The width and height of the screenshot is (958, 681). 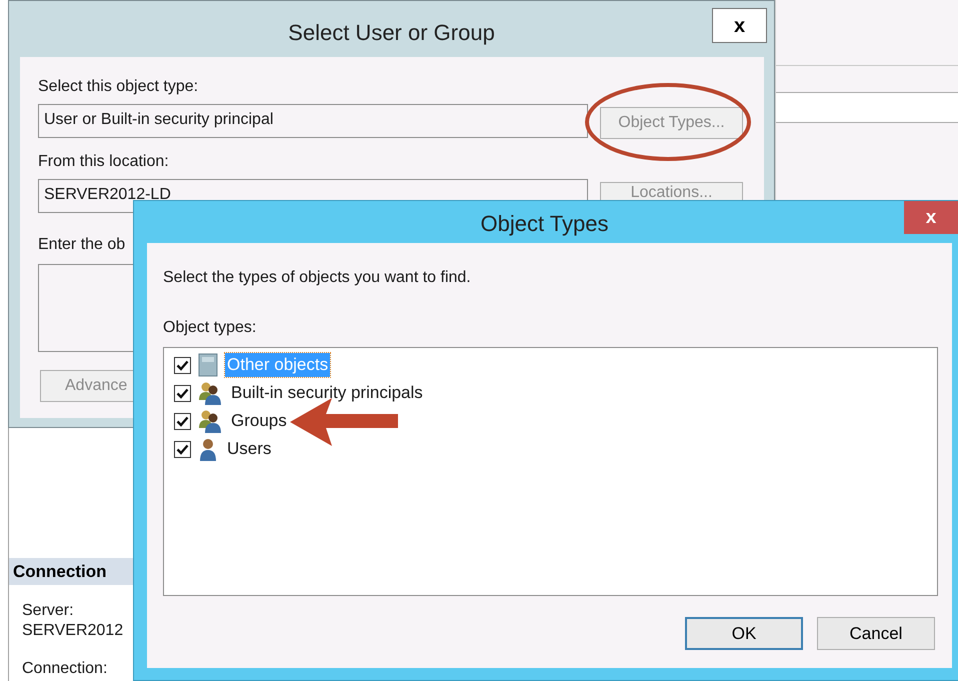 I want to click on list-label: Object types:, so click(x=209, y=328).